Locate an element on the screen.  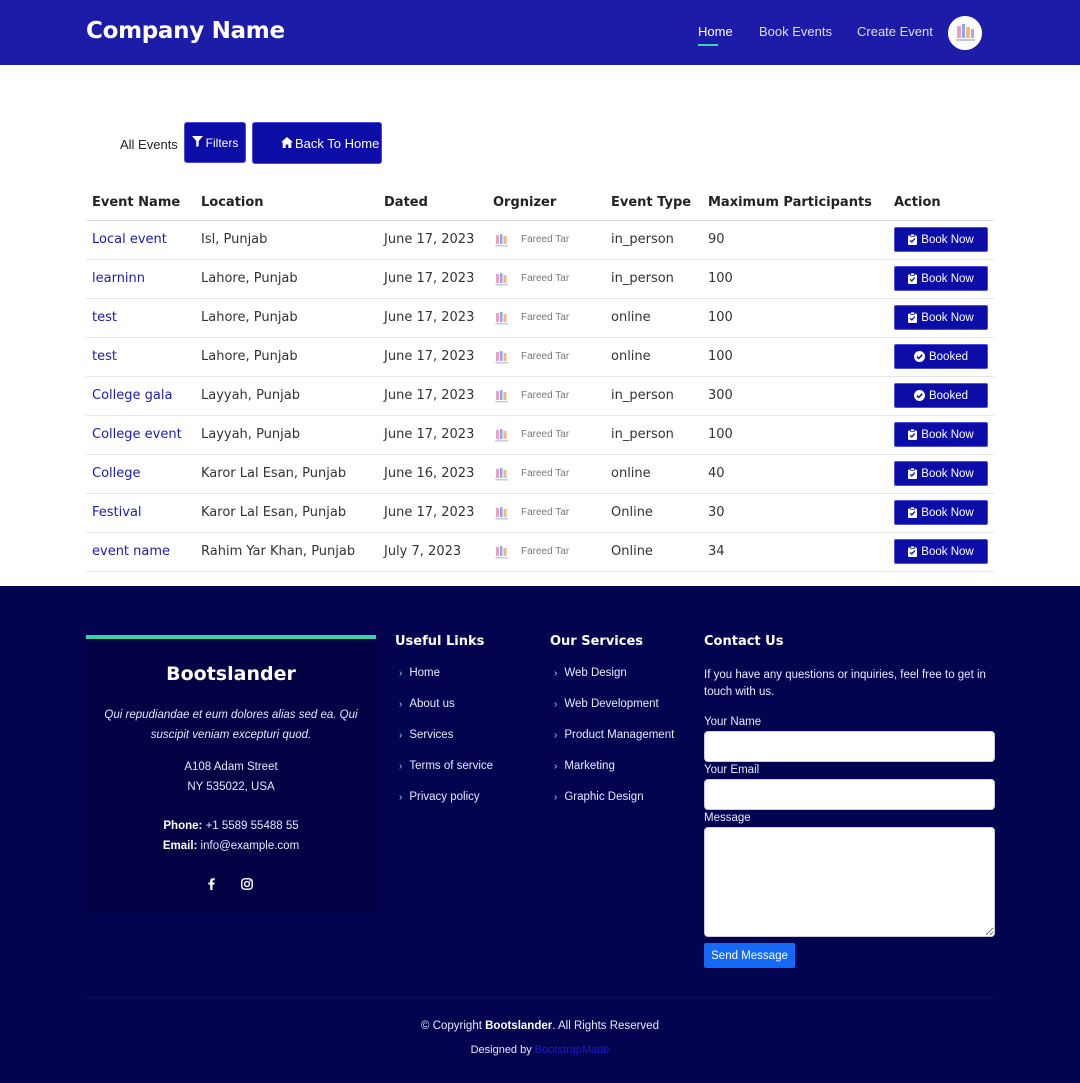
event-name-link: event name is located at coordinates (140, 552).